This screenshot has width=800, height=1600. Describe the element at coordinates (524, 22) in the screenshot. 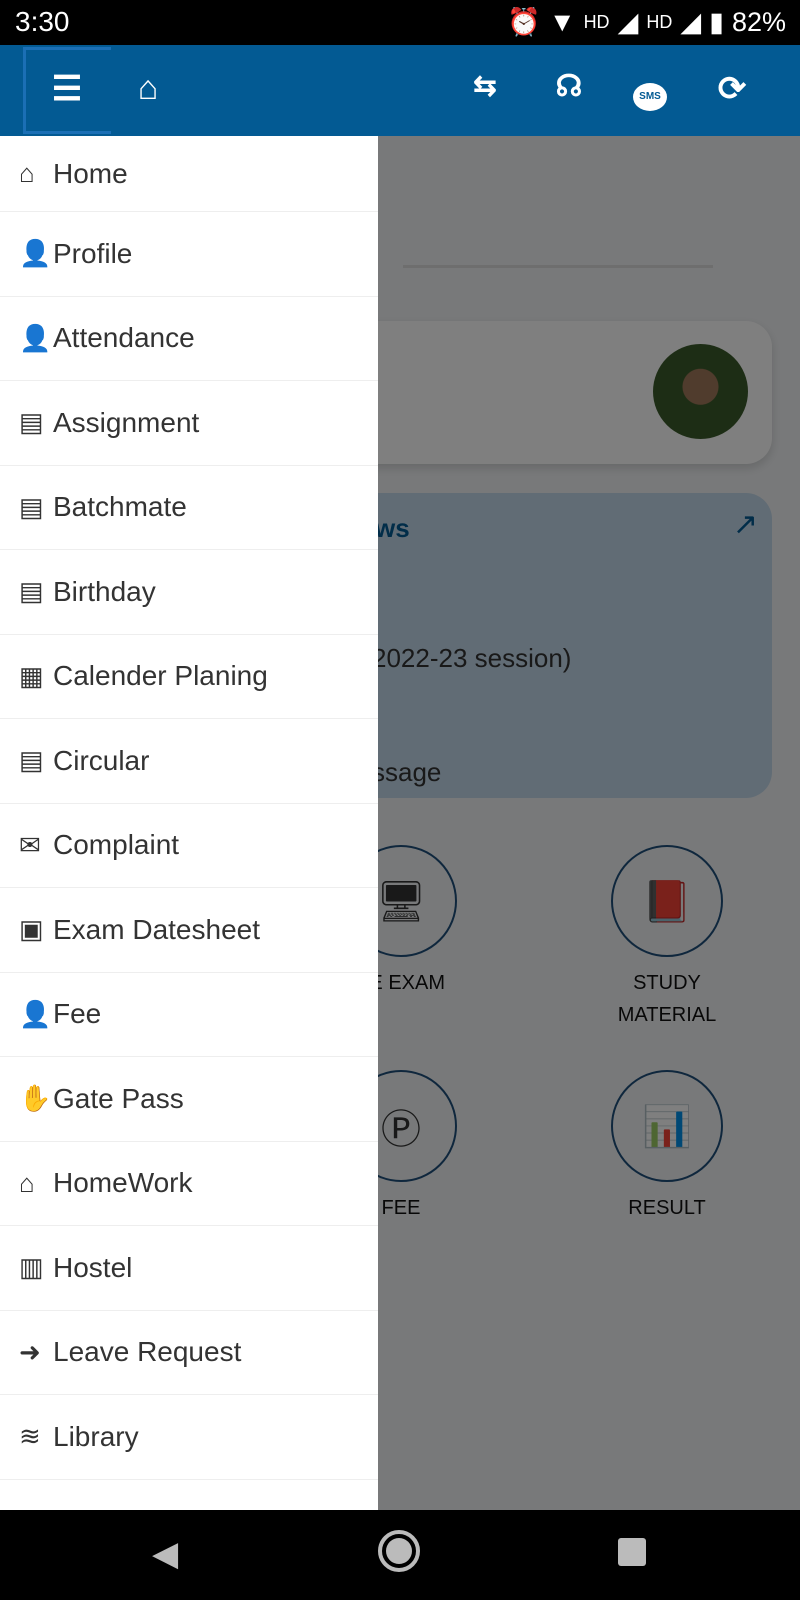

I see `alarm-icon: ⏰` at that location.